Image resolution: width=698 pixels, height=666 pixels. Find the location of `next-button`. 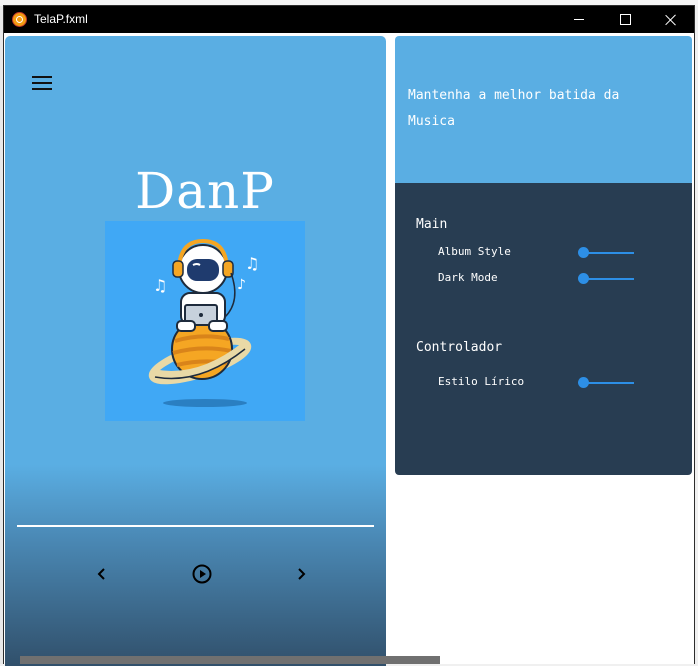

next-button is located at coordinates (302, 574).